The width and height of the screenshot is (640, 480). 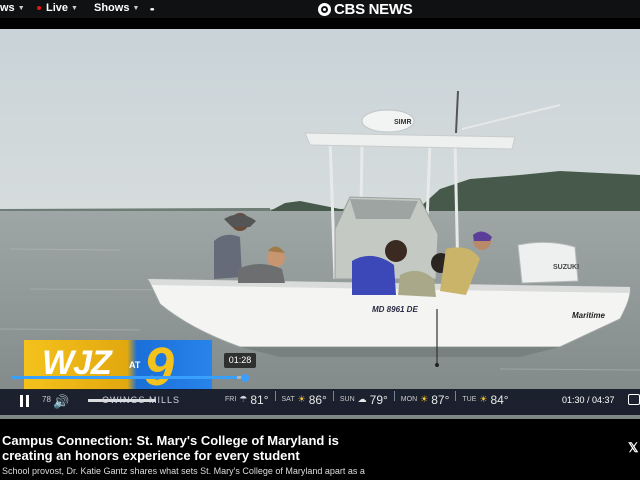 I want to click on wjz-logo: WJZ AT 9, so click(x=118, y=367).